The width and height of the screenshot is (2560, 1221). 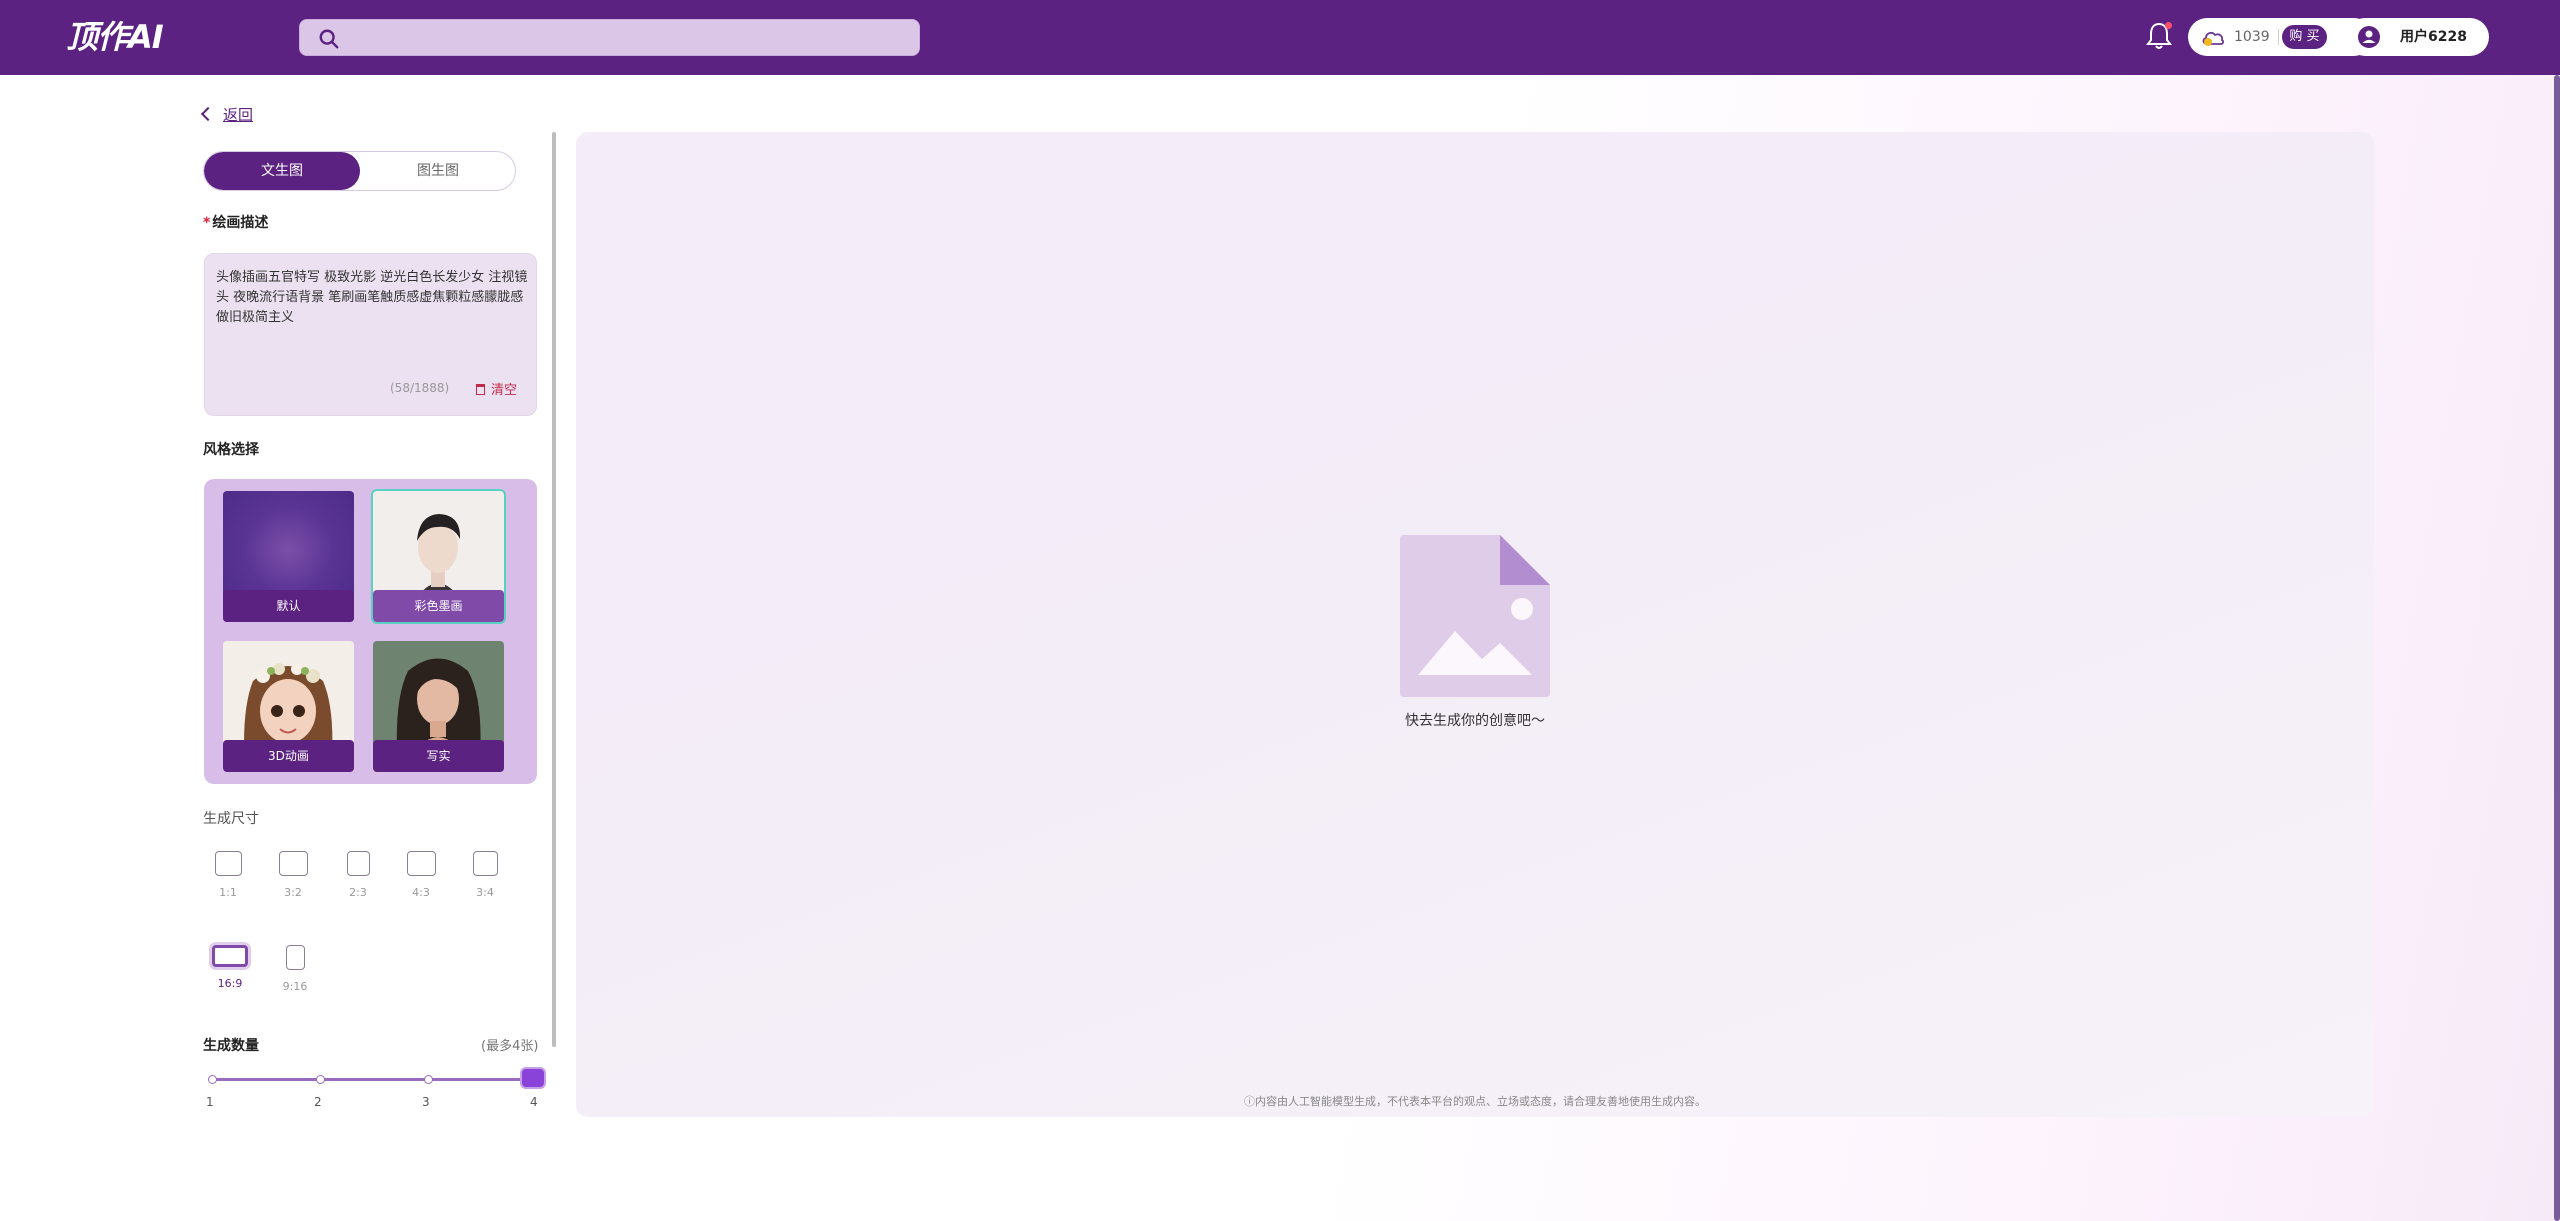 I want to click on ratio-option-3-4: 3:4, so click(x=485, y=875).